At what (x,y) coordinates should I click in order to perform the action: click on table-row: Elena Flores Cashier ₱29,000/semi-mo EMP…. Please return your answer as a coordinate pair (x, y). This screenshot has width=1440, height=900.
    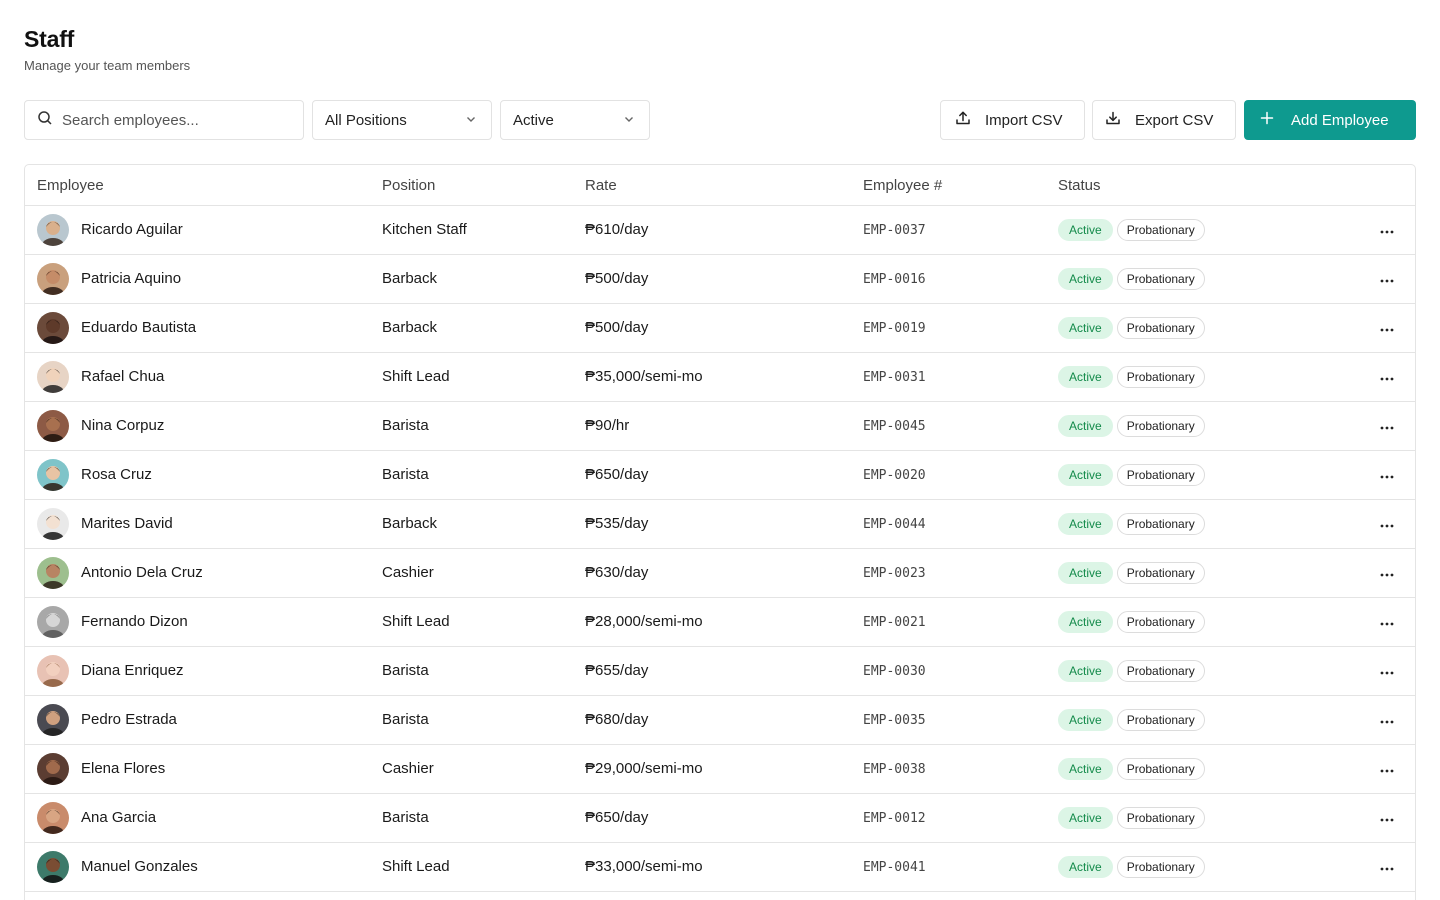
    Looking at the image, I should click on (720, 769).